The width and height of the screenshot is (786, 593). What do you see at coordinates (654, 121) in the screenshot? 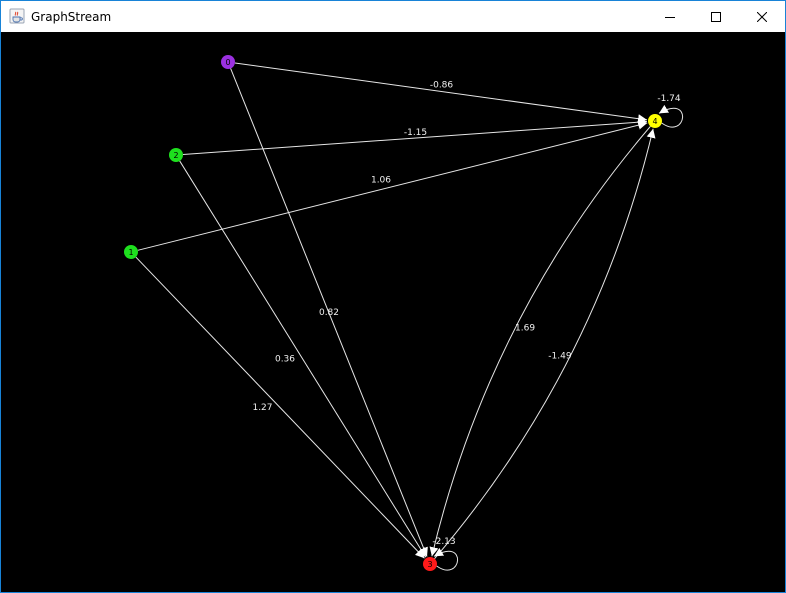
I see `node-label-4: 4` at bounding box center [654, 121].